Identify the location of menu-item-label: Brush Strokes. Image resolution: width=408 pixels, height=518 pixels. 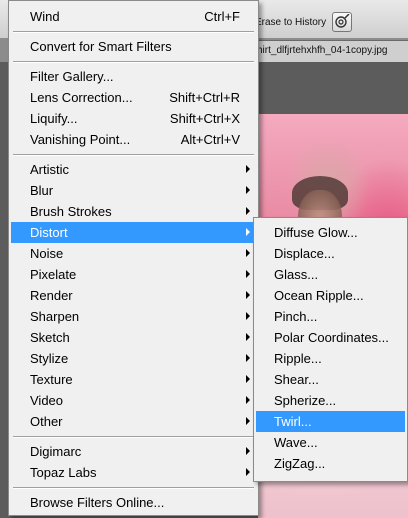
(71, 211).